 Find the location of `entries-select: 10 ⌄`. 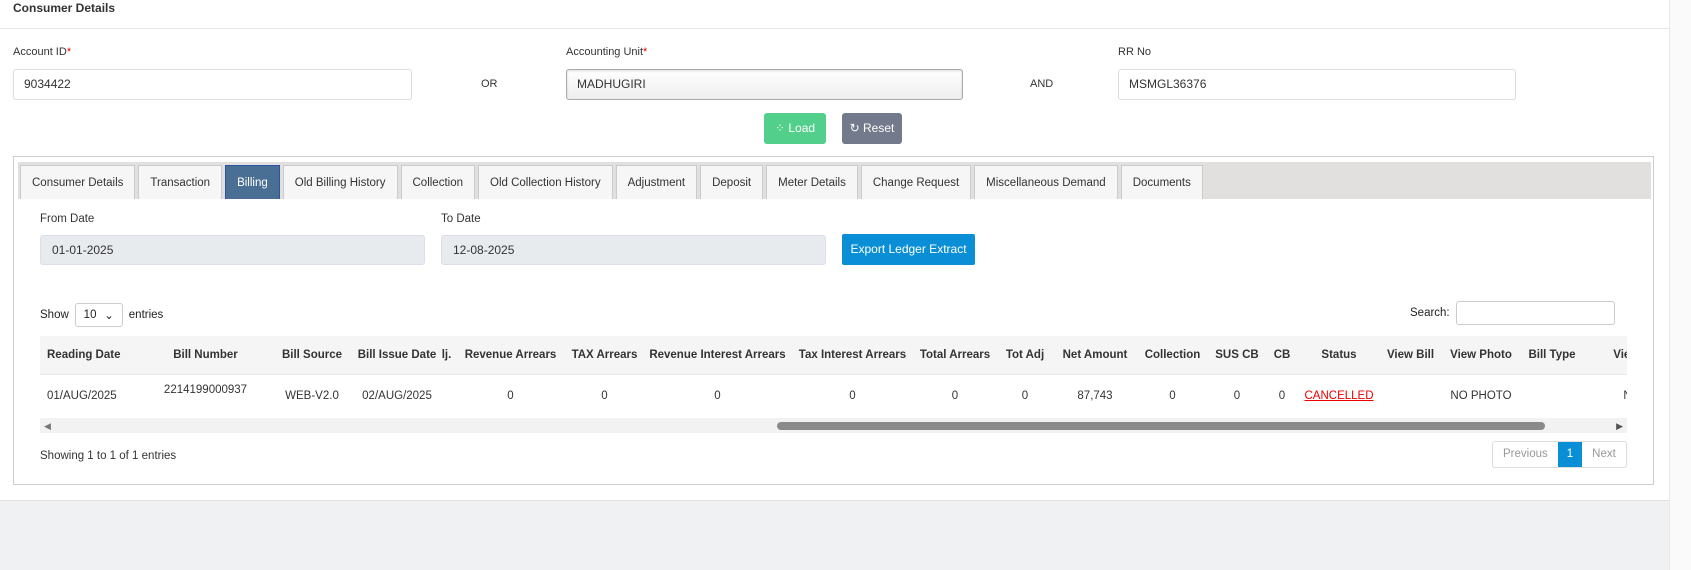

entries-select: 10 ⌄ is located at coordinates (98, 315).